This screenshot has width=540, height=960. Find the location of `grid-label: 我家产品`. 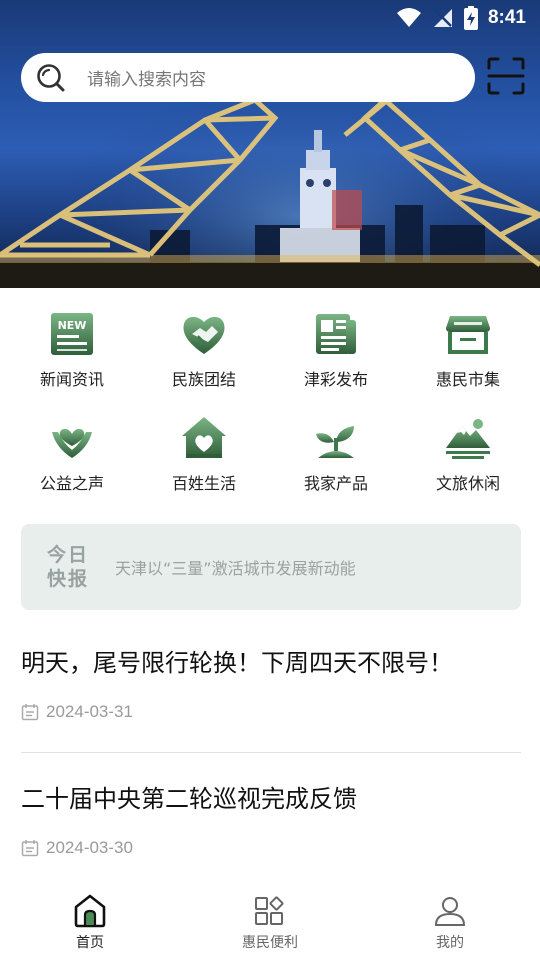

grid-label: 我家产品 is located at coordinates (335, 483).